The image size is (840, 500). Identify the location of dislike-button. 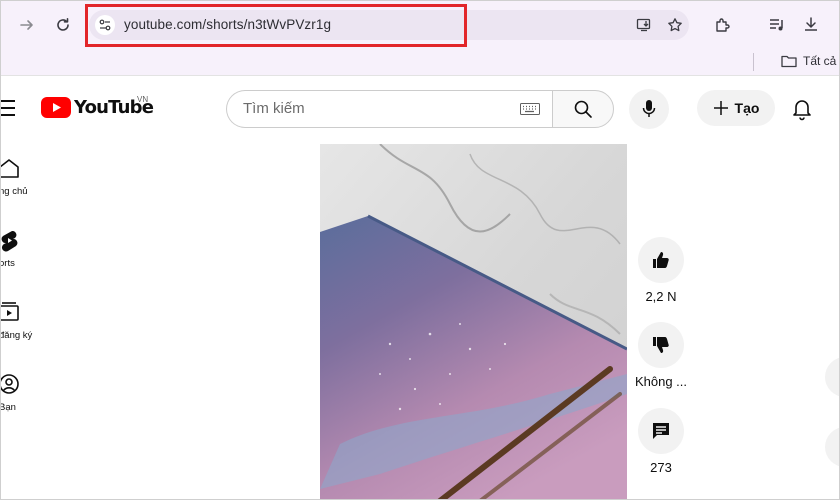
(661, 345).